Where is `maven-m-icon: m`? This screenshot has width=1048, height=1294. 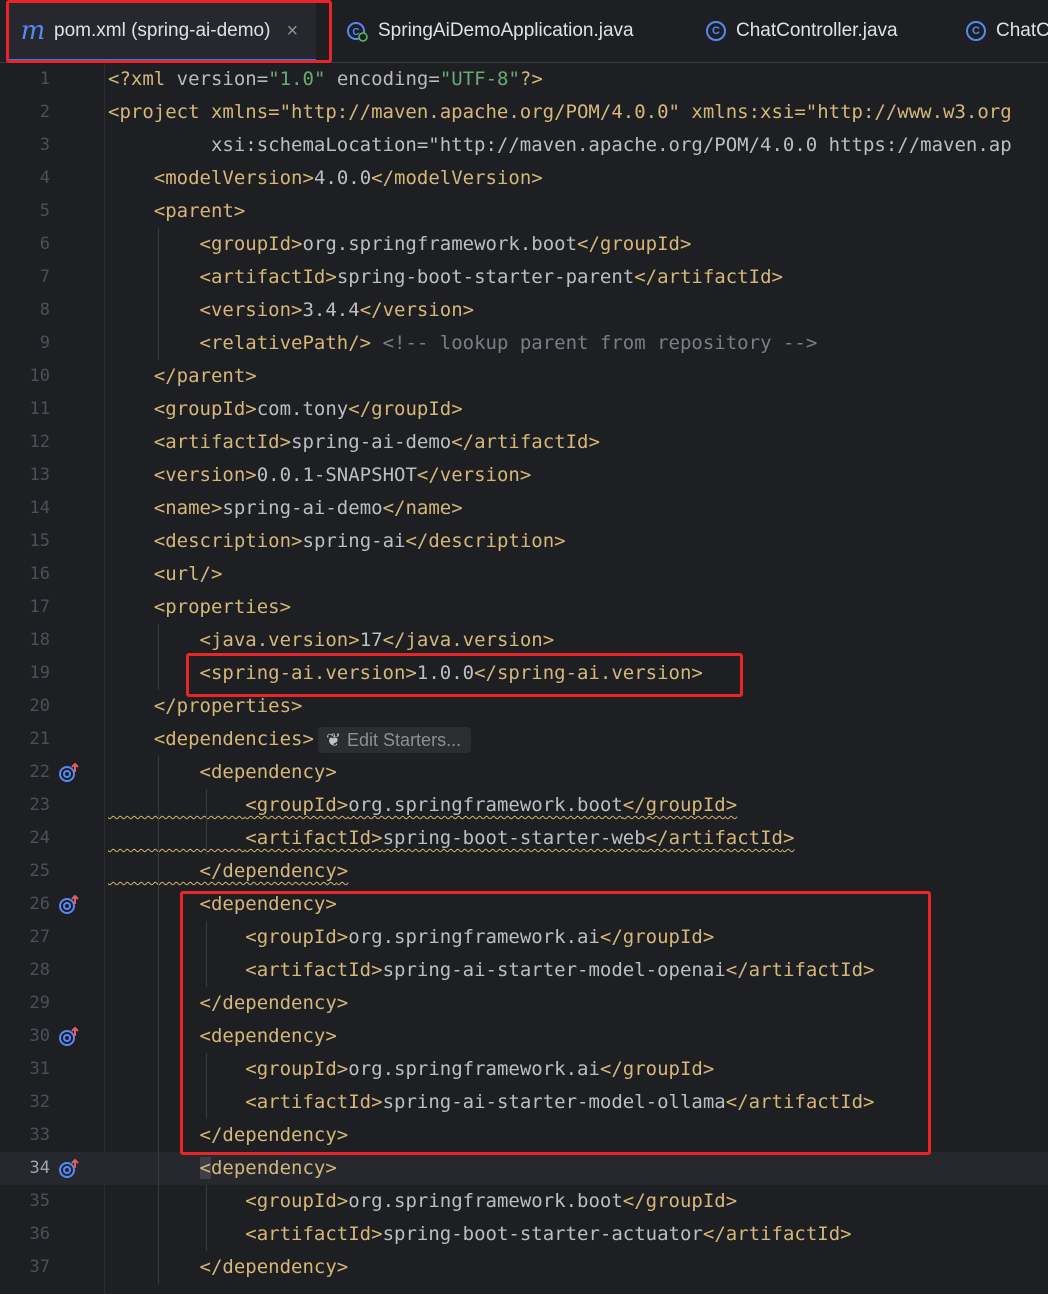
maven-m-icon: m is located at coordinates (33, 31).